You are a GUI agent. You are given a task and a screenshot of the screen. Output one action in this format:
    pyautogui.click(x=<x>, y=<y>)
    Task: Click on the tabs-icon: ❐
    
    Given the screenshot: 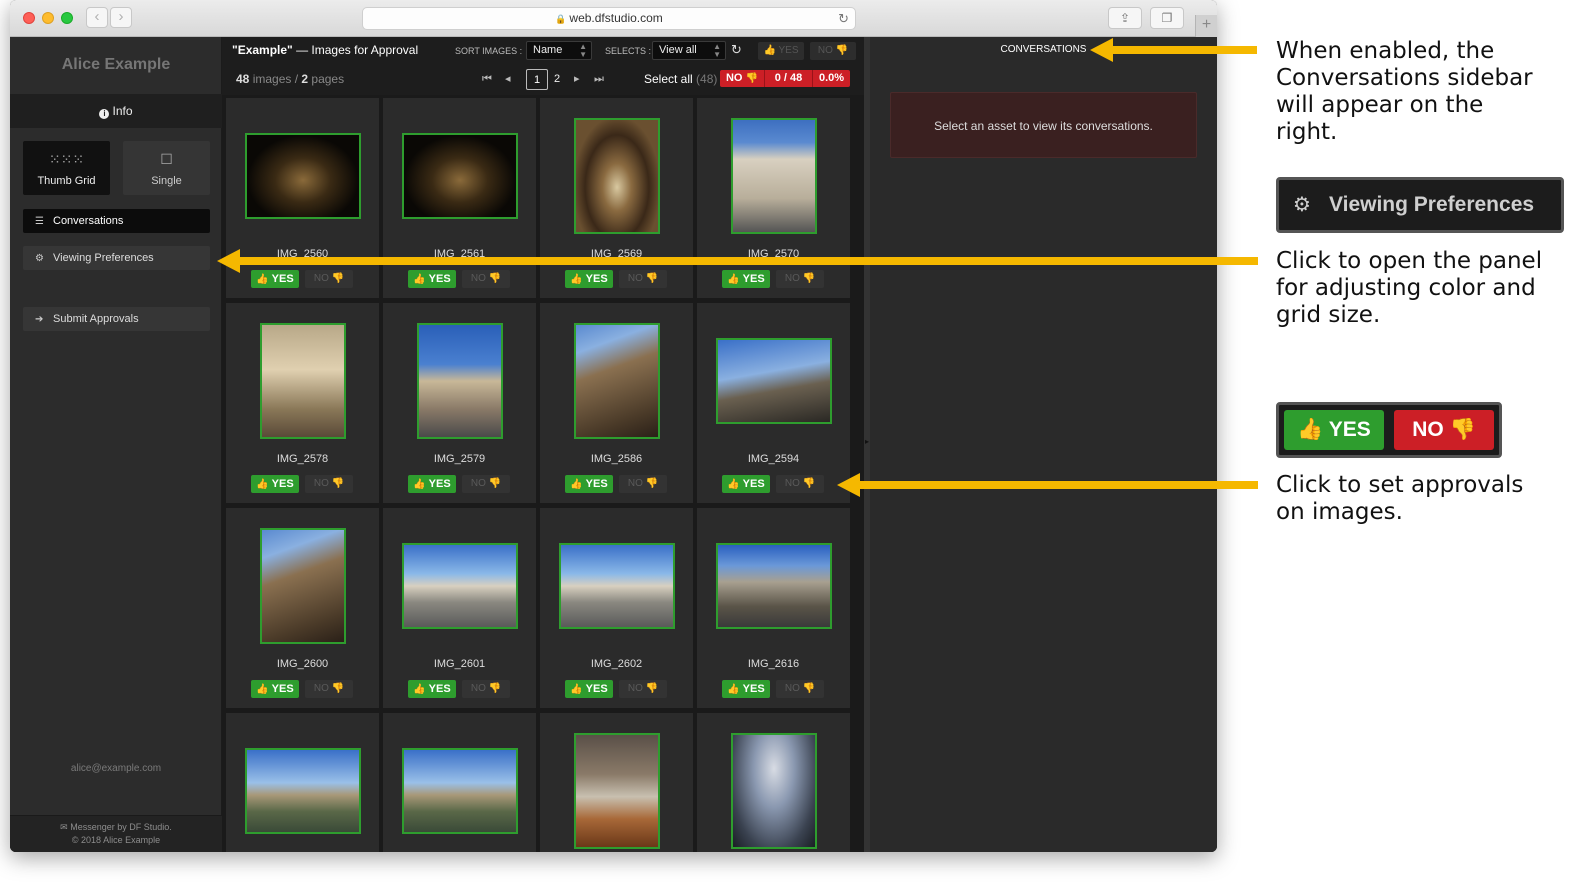 What is the action you would take?
    pyautogui.click(x=1167, y=18)
    